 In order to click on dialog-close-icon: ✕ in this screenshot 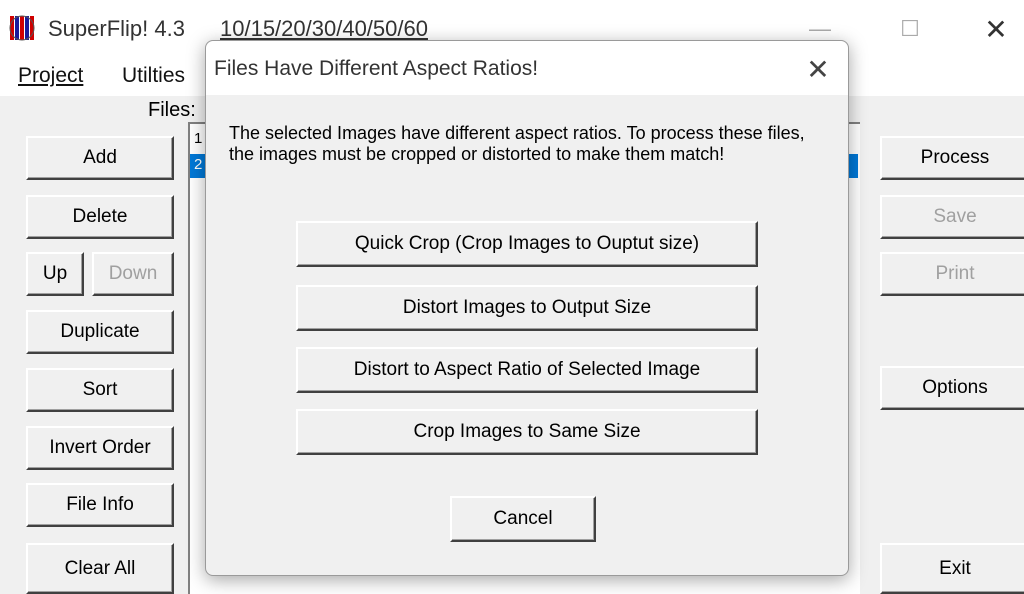, I will do `click(818, 69)`.